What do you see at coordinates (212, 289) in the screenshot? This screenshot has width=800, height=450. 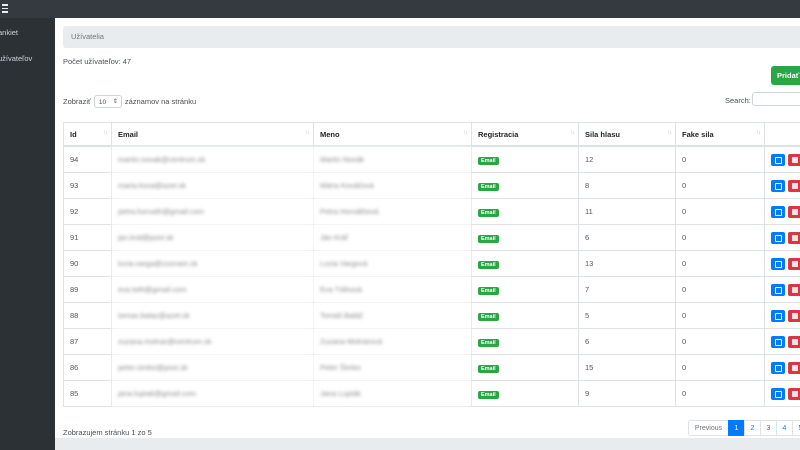 I see `cell-email: eva.toth@gmail.com` at bounding box center [212, 289].